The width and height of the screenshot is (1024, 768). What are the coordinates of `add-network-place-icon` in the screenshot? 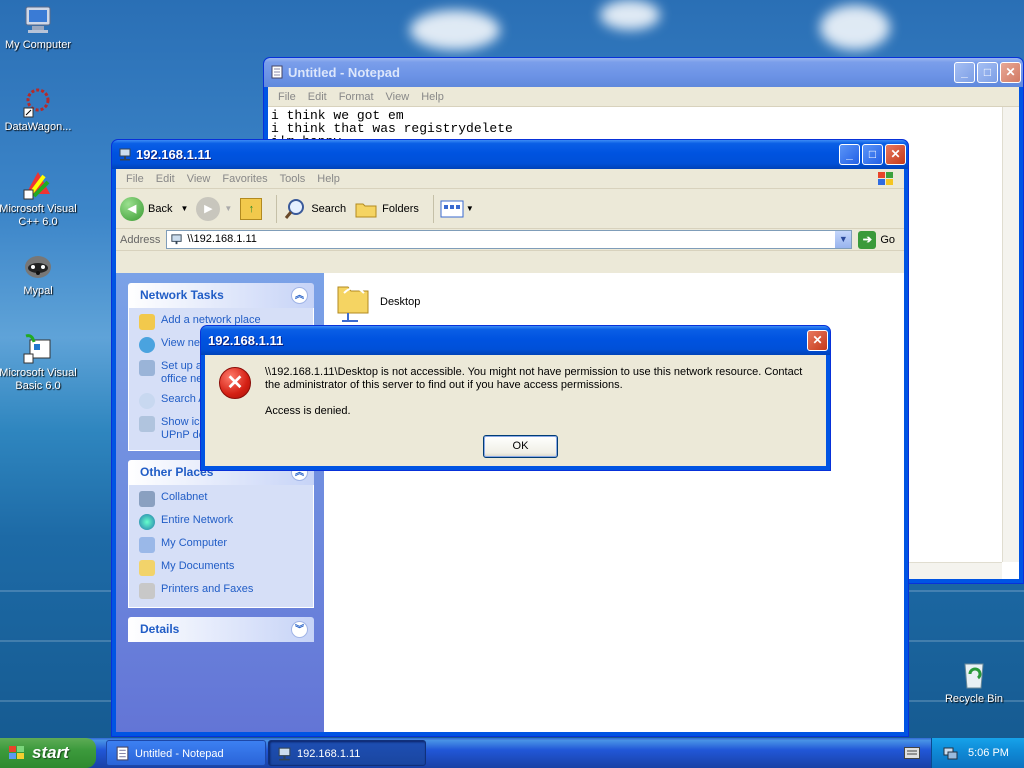 It's located at (147, 322).